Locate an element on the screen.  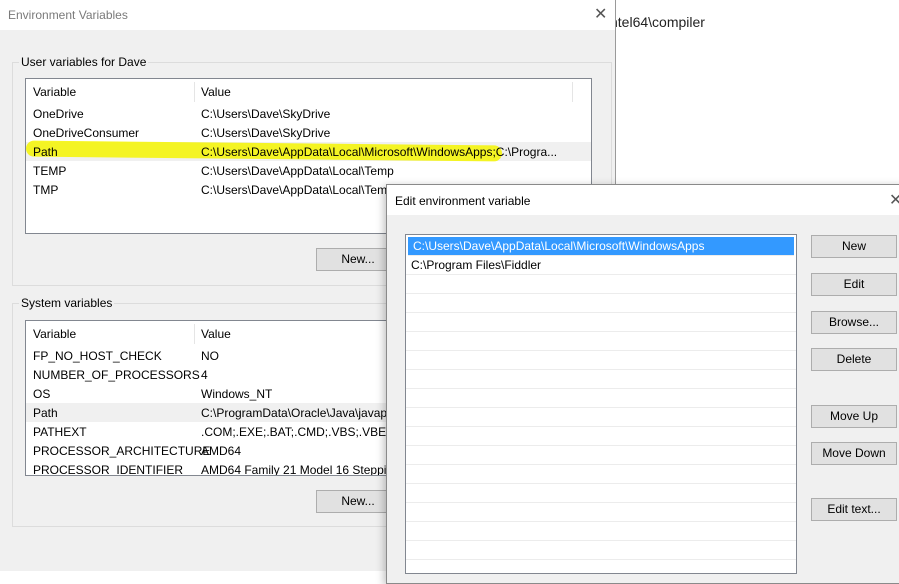
list-item: C:\Program Files\Fiddler is located at coordinates (601, 265).